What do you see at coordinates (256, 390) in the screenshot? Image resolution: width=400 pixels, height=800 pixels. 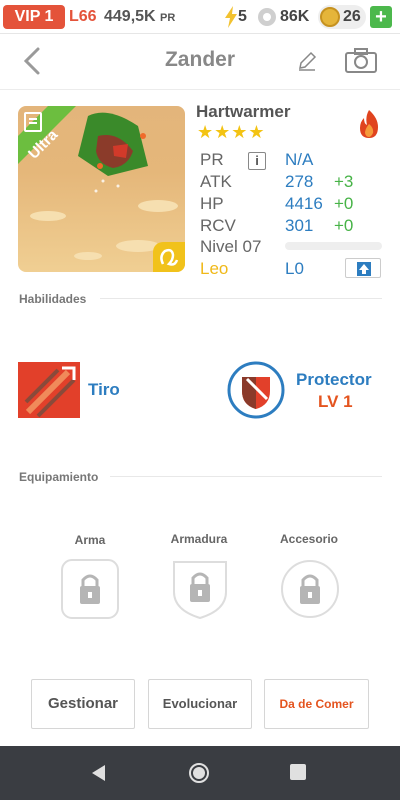 I see `shield-skill-icon` at bounding box center [256, 390].